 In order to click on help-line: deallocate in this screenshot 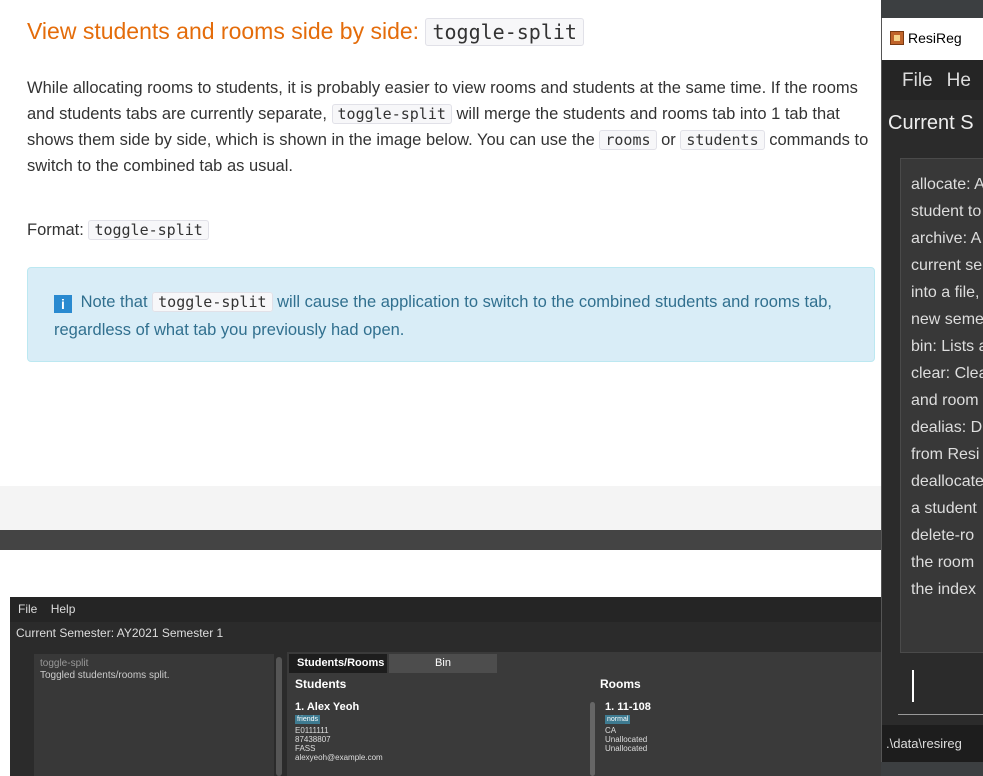, I will do `click(947, 481)`.